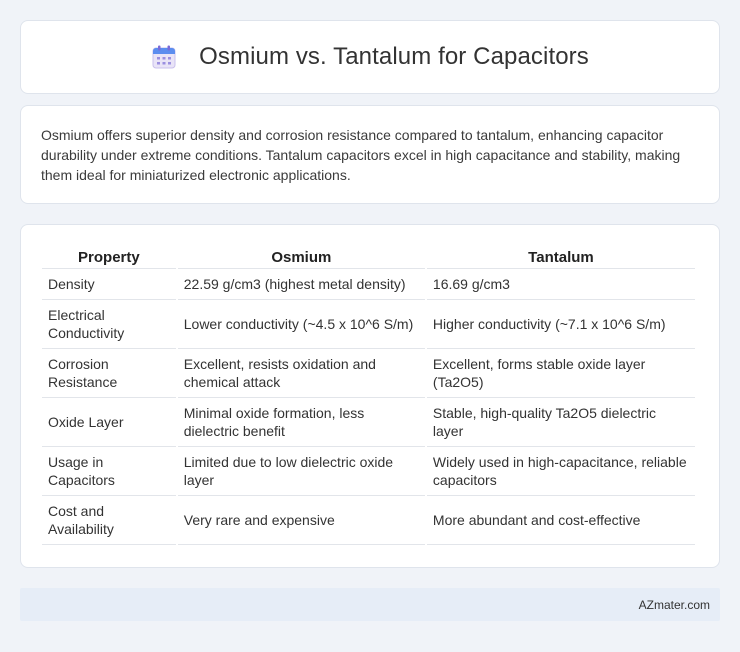 The width and height of the screenshot is (740, 652). I want to click on title-wrap: Osmium vs. Tantalum for Capacitors, so click(370, 57).